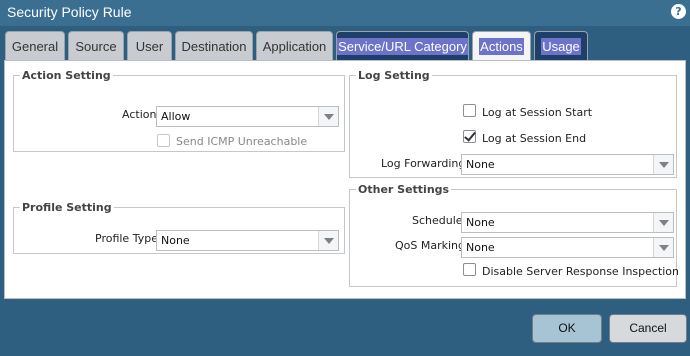 Image resolution: width=690 pixels, height=356 pixels. What do you see at coordinates (581, 271) in the screenshot?
I see `disable-server-response-inspection-label: Disable Server Response Inspection` at bounding box center [581, 271].